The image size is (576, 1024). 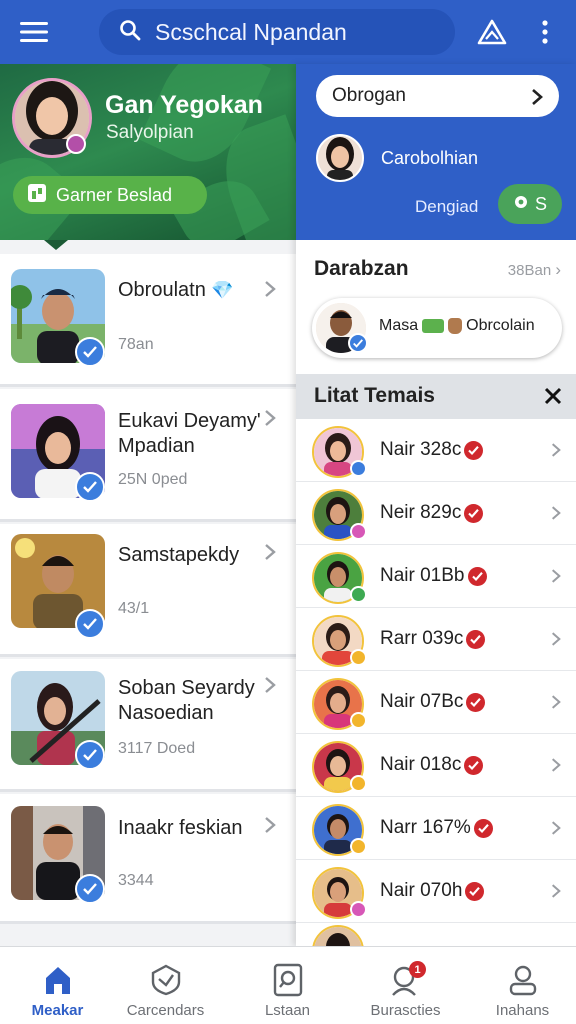 I want to click on card-subtitle: 25N 0ped, so click(x=153, y=479).